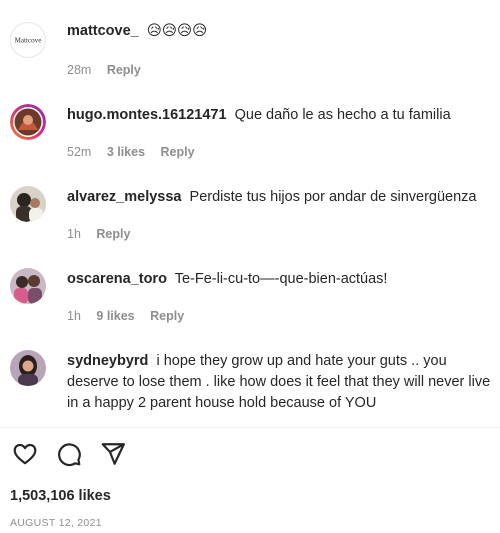 The height and width of the screenshot is (533, 500). I want to click on comment-bubble-icon, so click(69, 454).